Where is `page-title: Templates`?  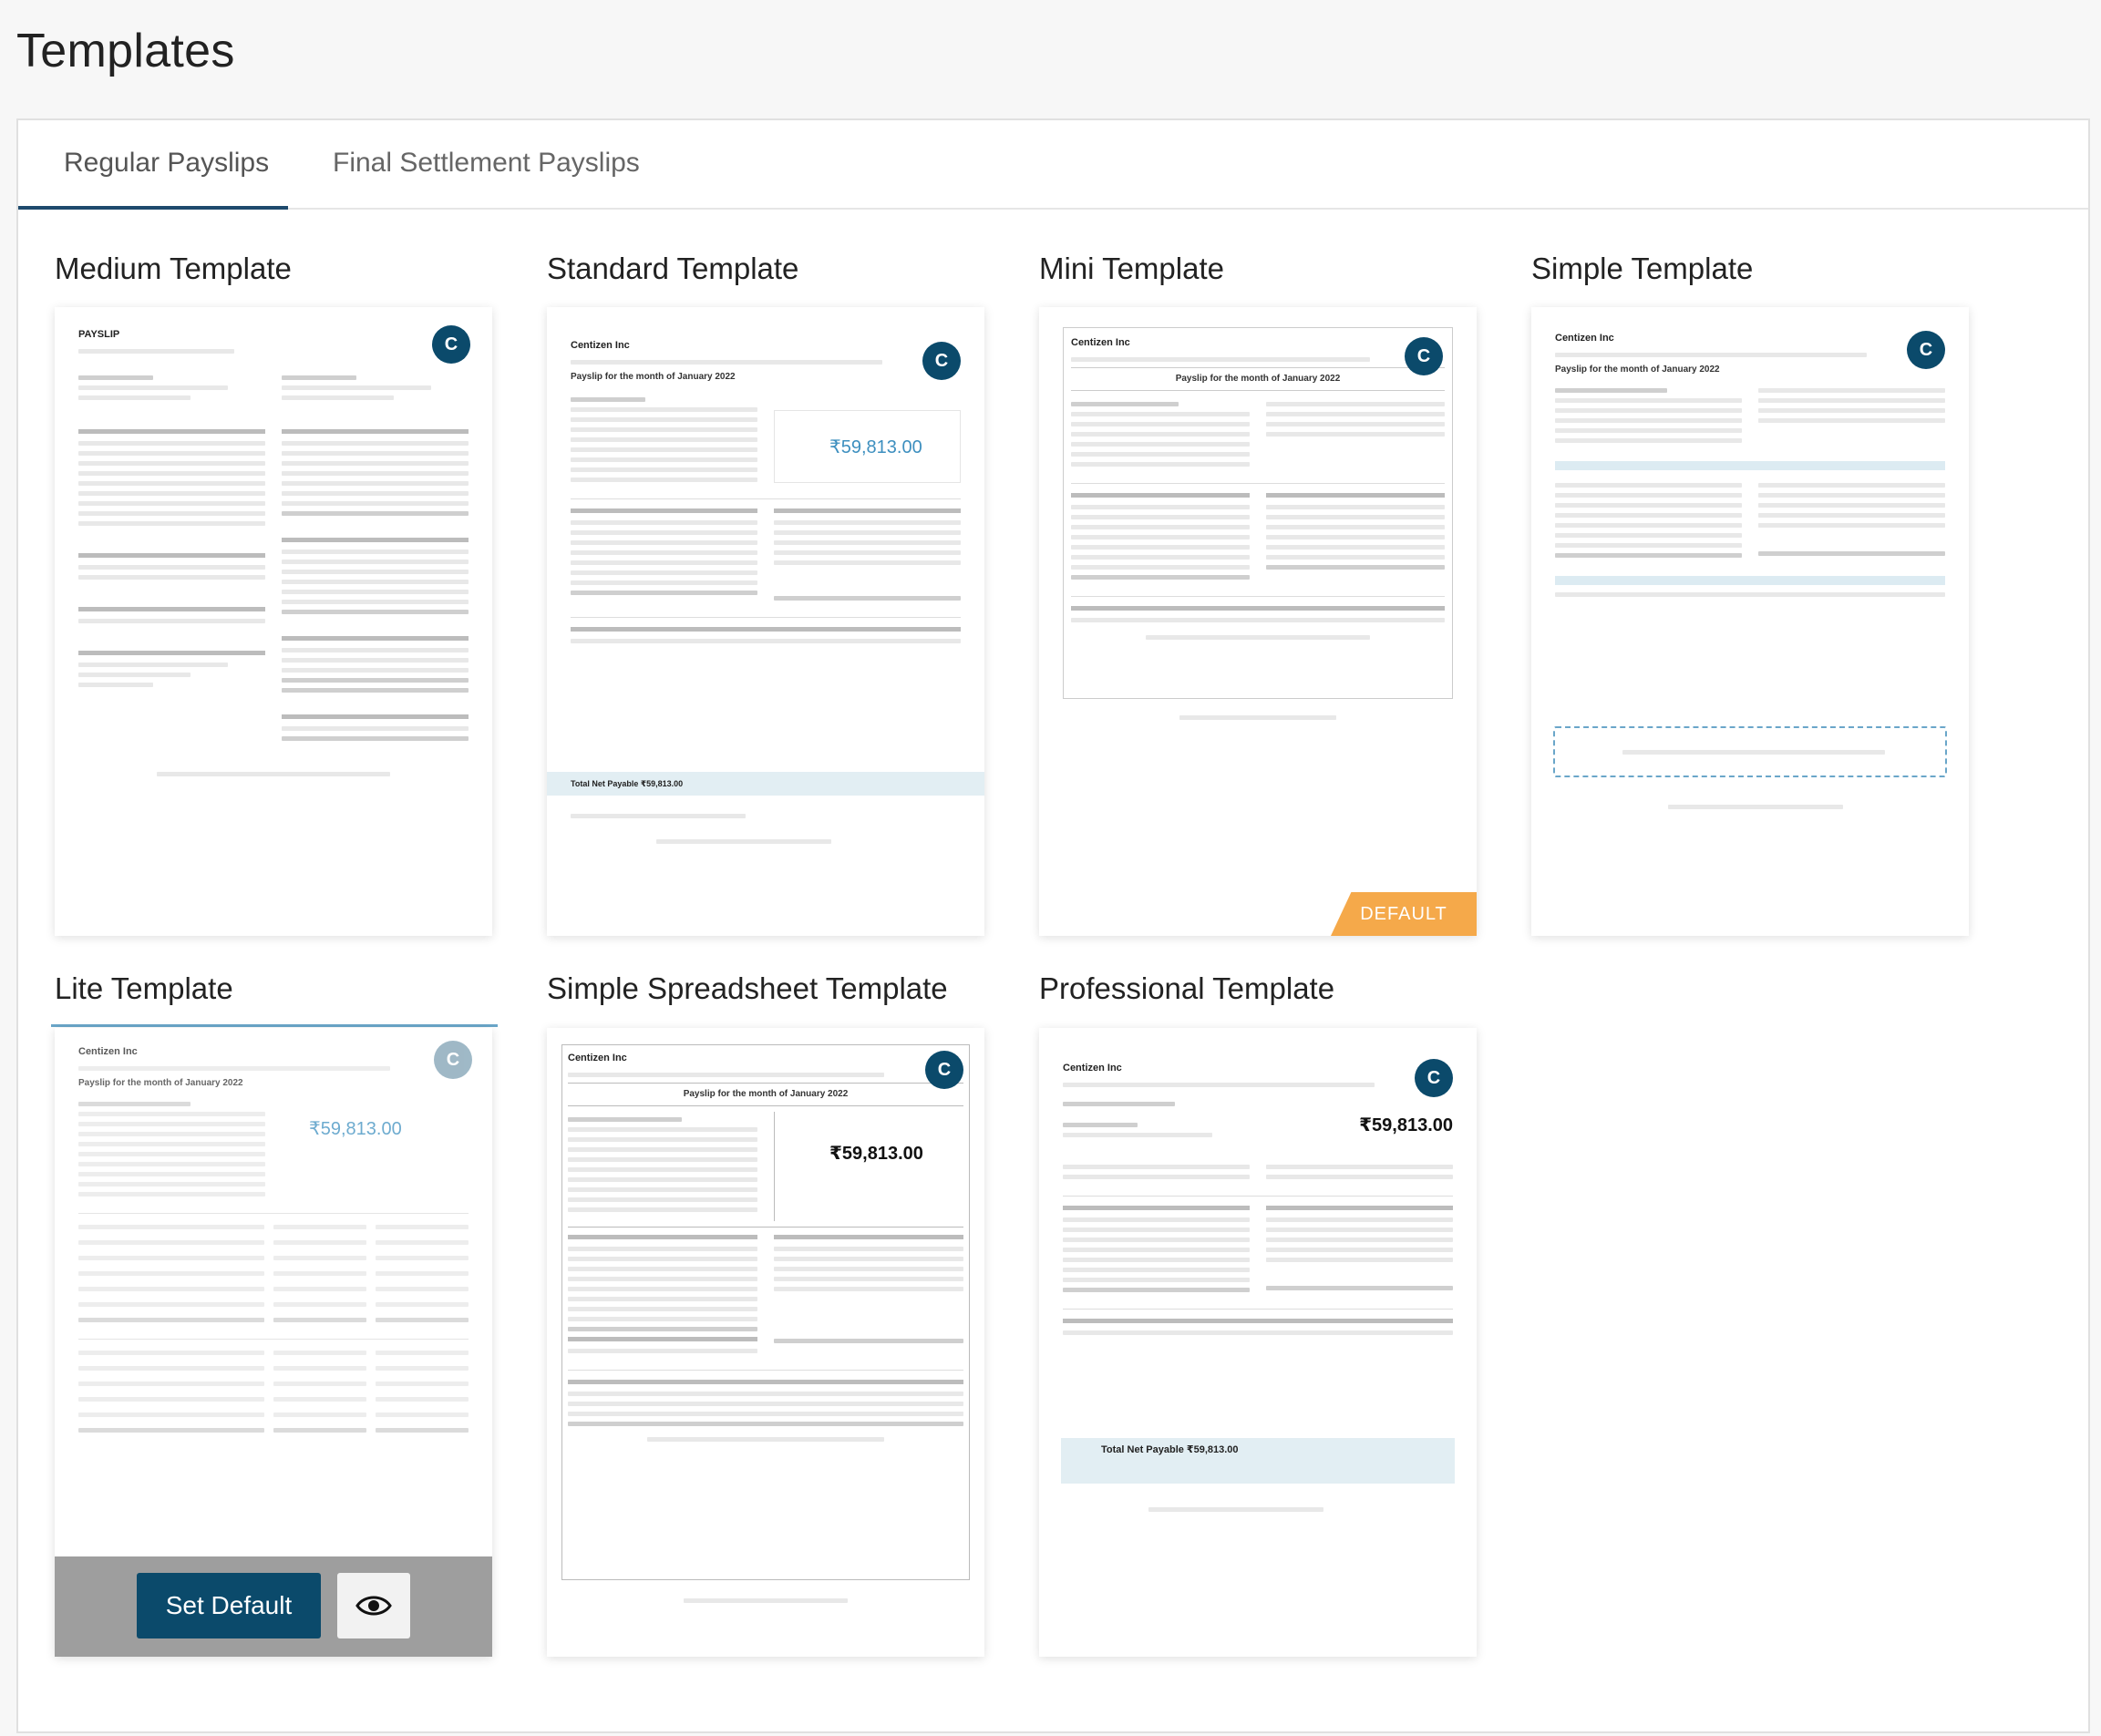
page-title: Templates is located at coordinates (125, 51).